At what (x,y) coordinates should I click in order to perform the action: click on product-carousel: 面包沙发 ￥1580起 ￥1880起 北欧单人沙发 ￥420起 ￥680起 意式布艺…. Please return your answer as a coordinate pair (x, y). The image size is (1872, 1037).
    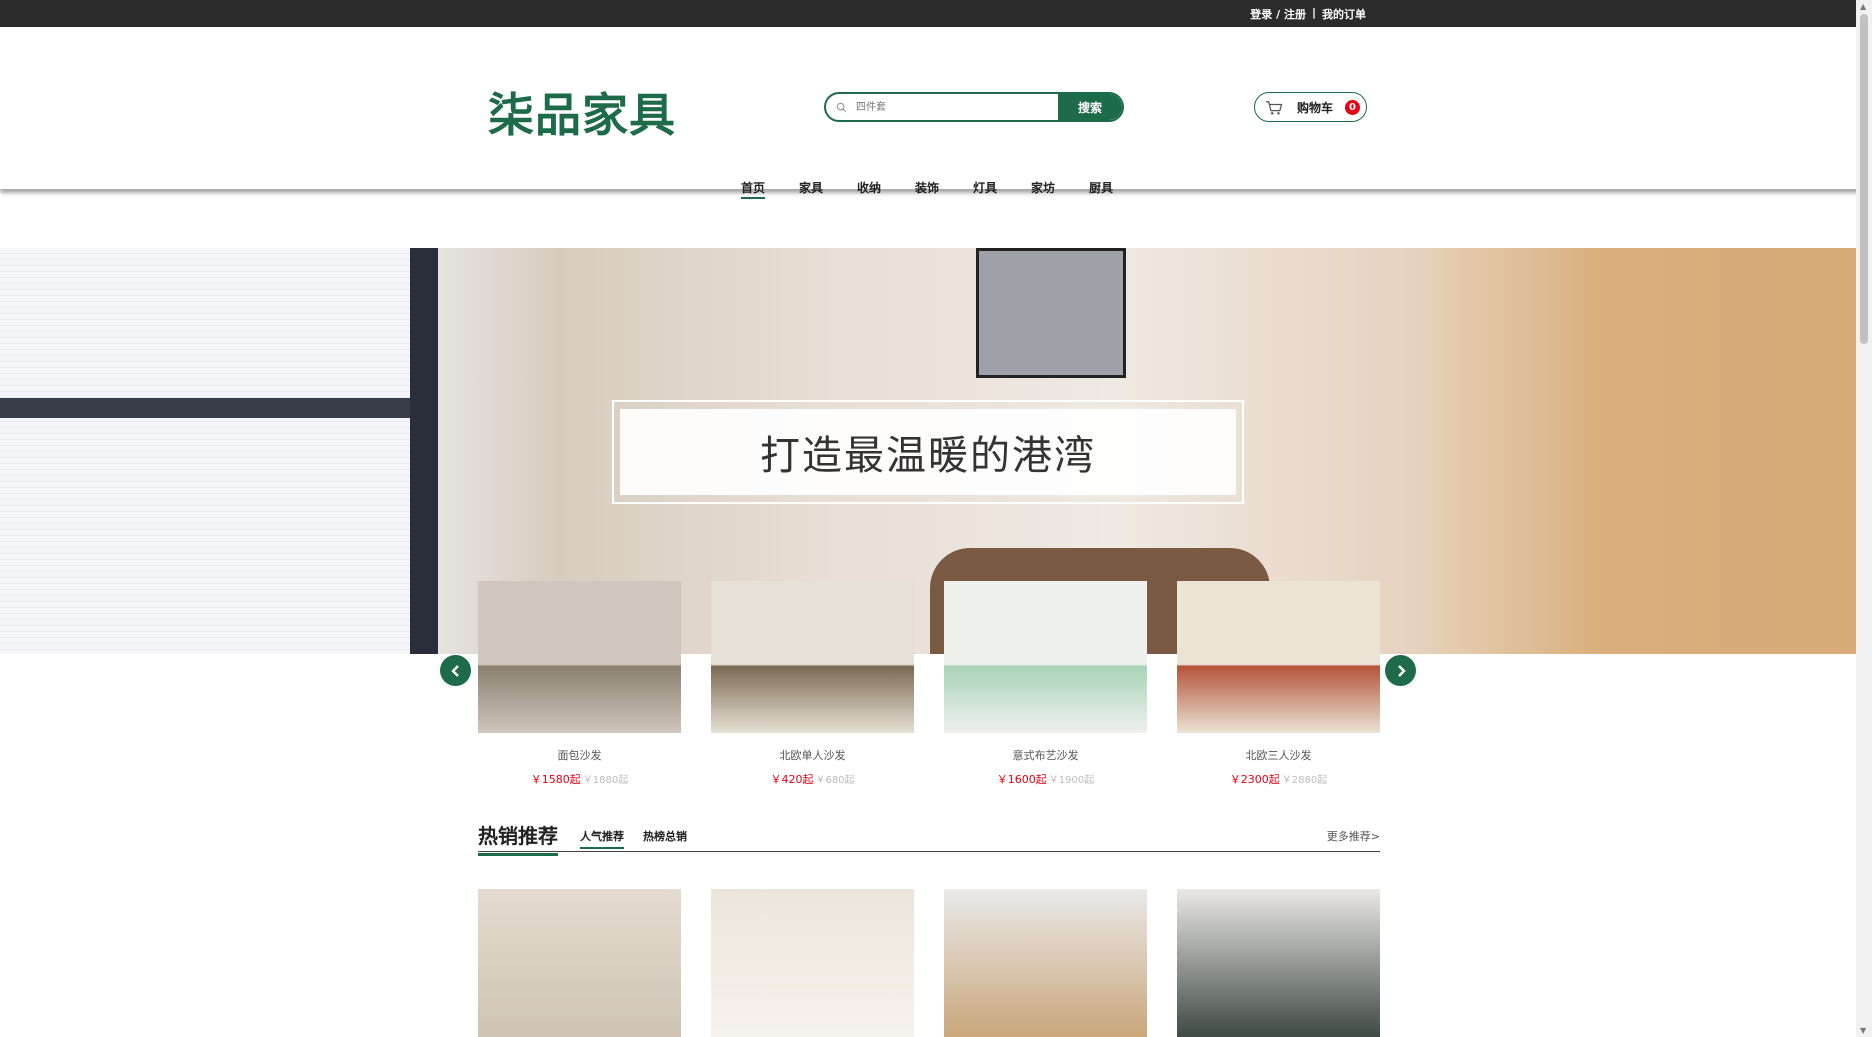
    Looking at the image, I should click on (929, 684).